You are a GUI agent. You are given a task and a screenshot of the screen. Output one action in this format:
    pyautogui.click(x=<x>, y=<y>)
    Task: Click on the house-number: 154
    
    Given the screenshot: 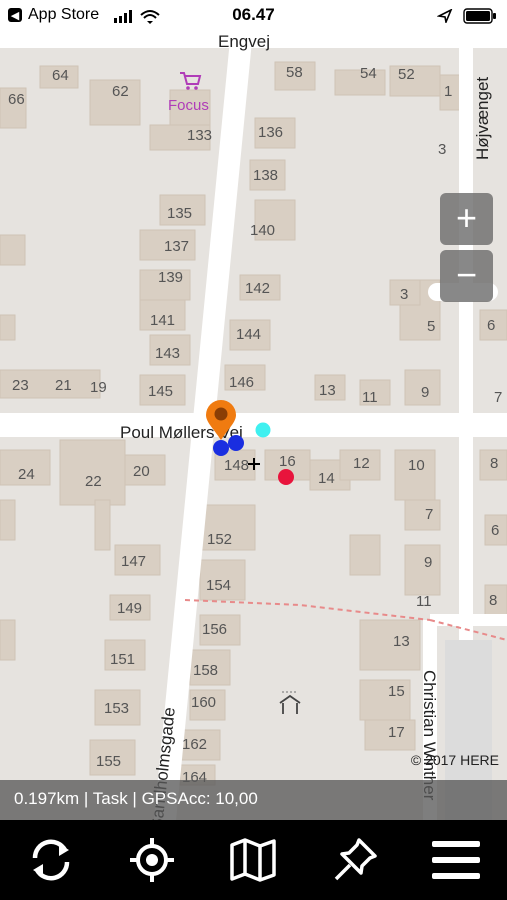 What is the action you would take?
    pyautogui.click(x=218, y=585)
    